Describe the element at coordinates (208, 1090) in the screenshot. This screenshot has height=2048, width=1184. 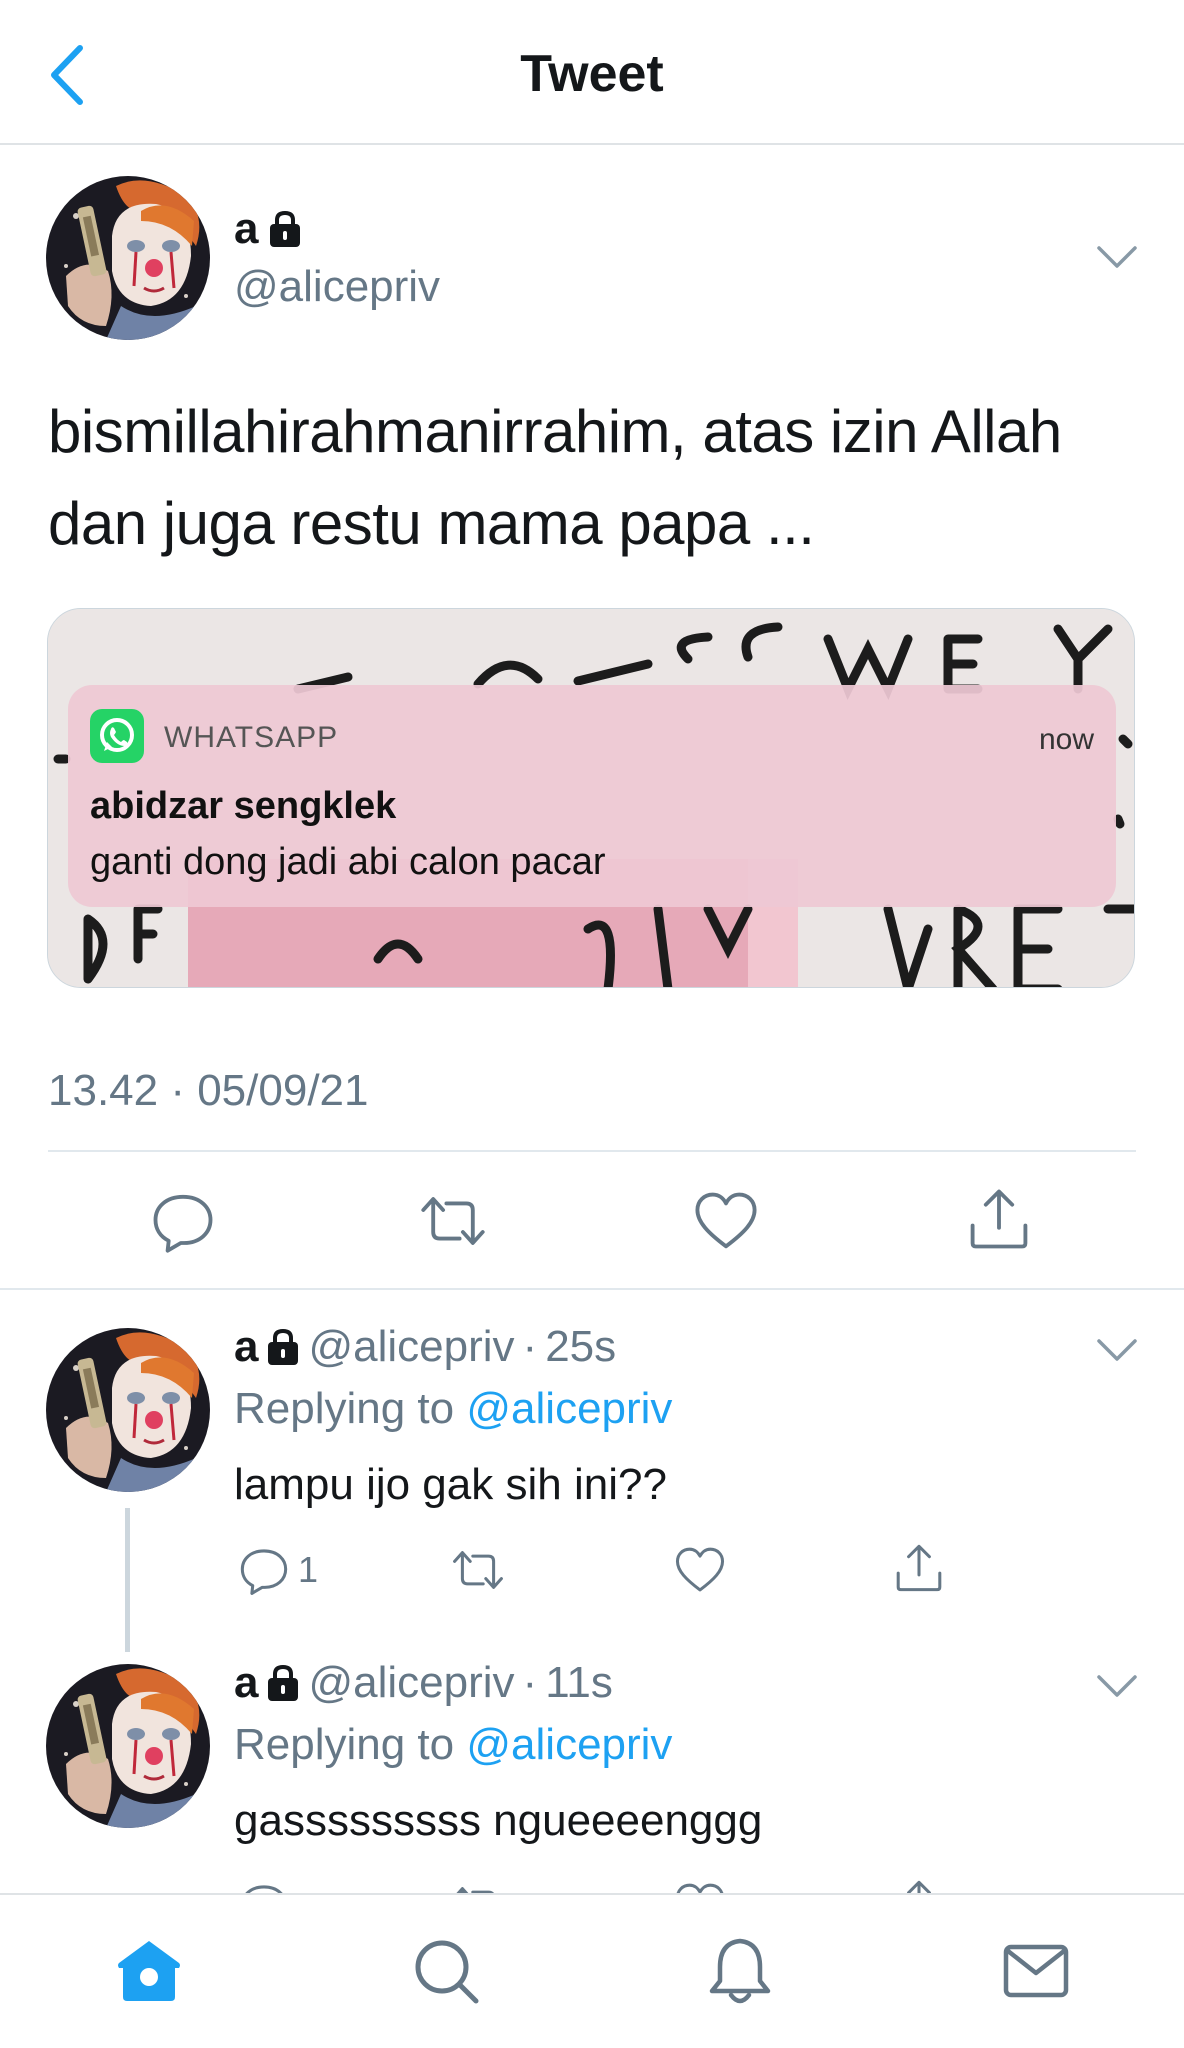
I see `tweet-timestamp: 13.42 · 05/09/21` at that location.